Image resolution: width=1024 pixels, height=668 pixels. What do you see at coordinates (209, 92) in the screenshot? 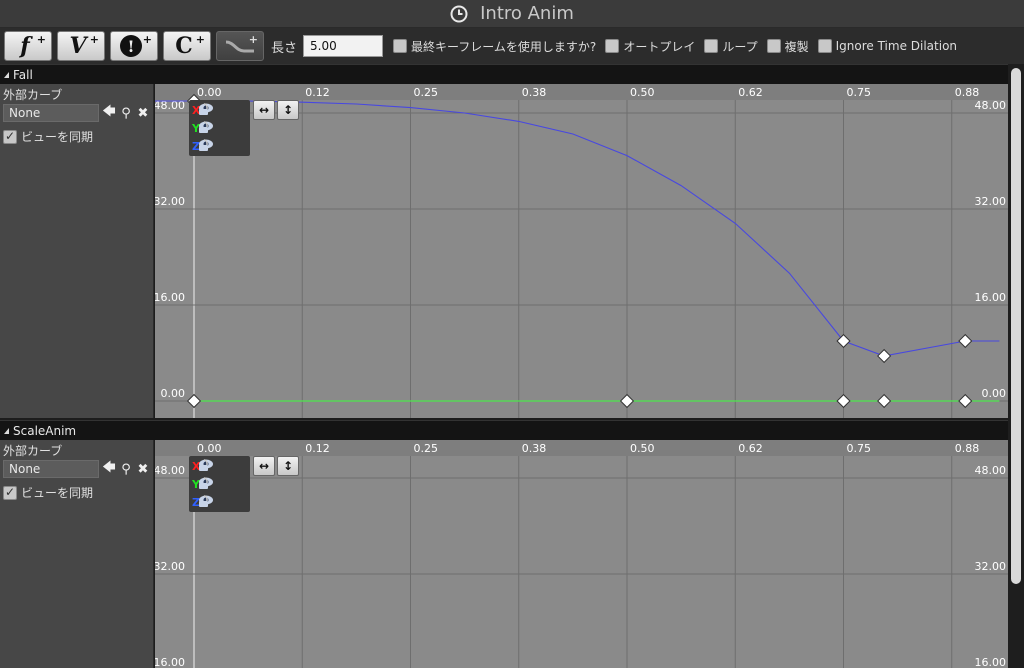
I see `time-tick-label: 0.00` at bounding box center [209, 92].